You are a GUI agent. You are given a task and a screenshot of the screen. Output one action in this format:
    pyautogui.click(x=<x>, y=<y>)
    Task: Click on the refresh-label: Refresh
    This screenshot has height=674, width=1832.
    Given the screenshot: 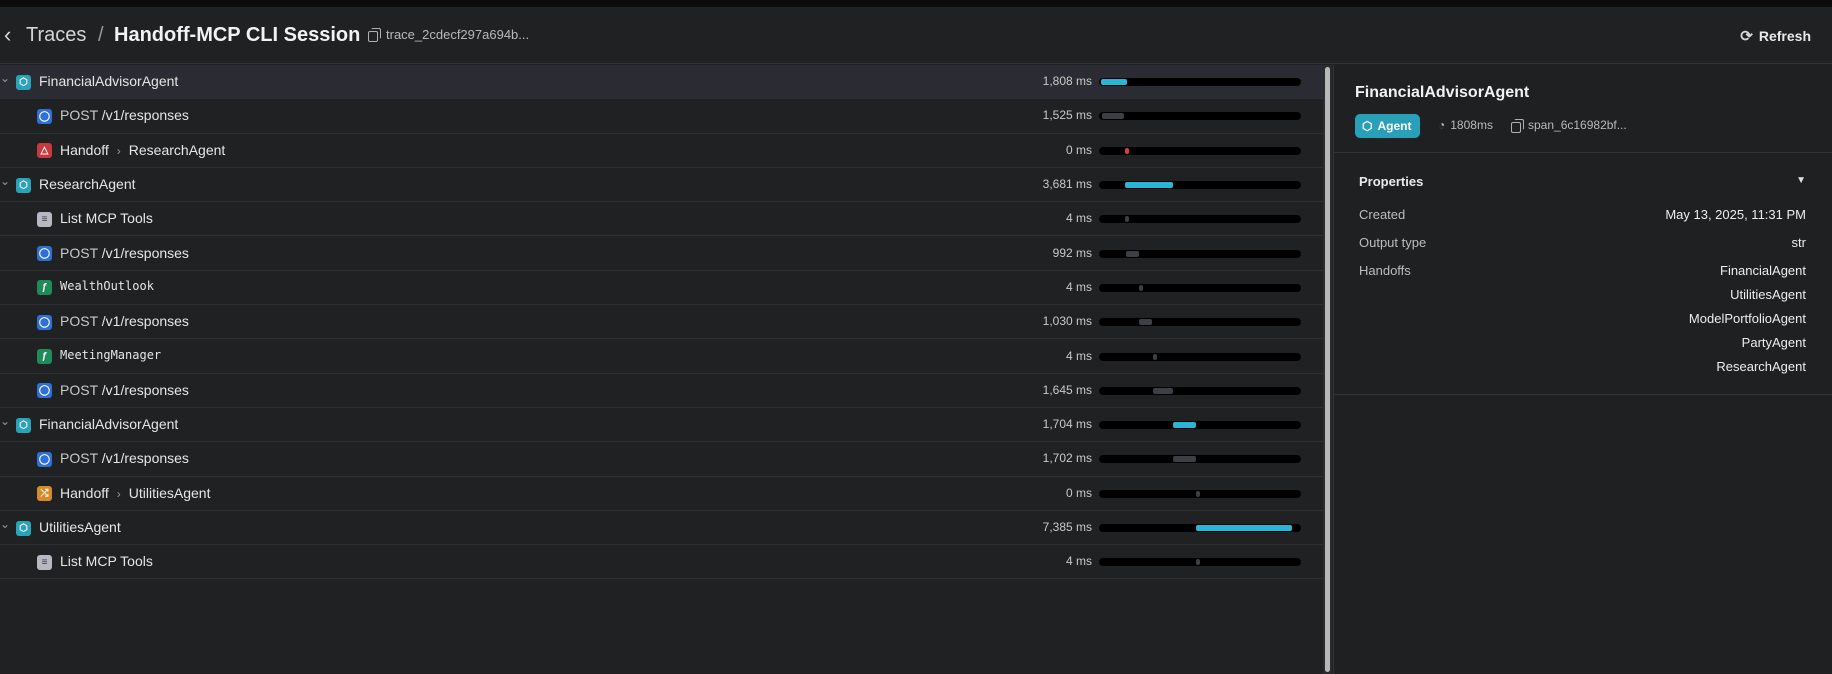 What is the action you would take?
    pyautogui.click(x=1784, y=36)
    